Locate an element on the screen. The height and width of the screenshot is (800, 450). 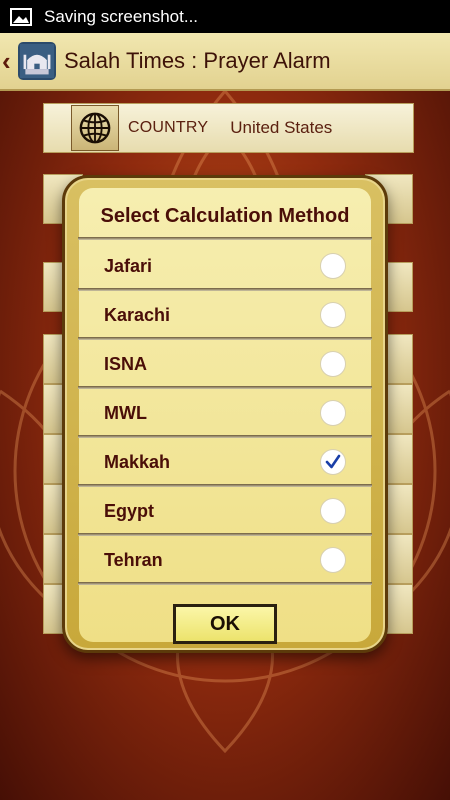
country-row: COUNTRY United States is located at coordinates (228, 128).